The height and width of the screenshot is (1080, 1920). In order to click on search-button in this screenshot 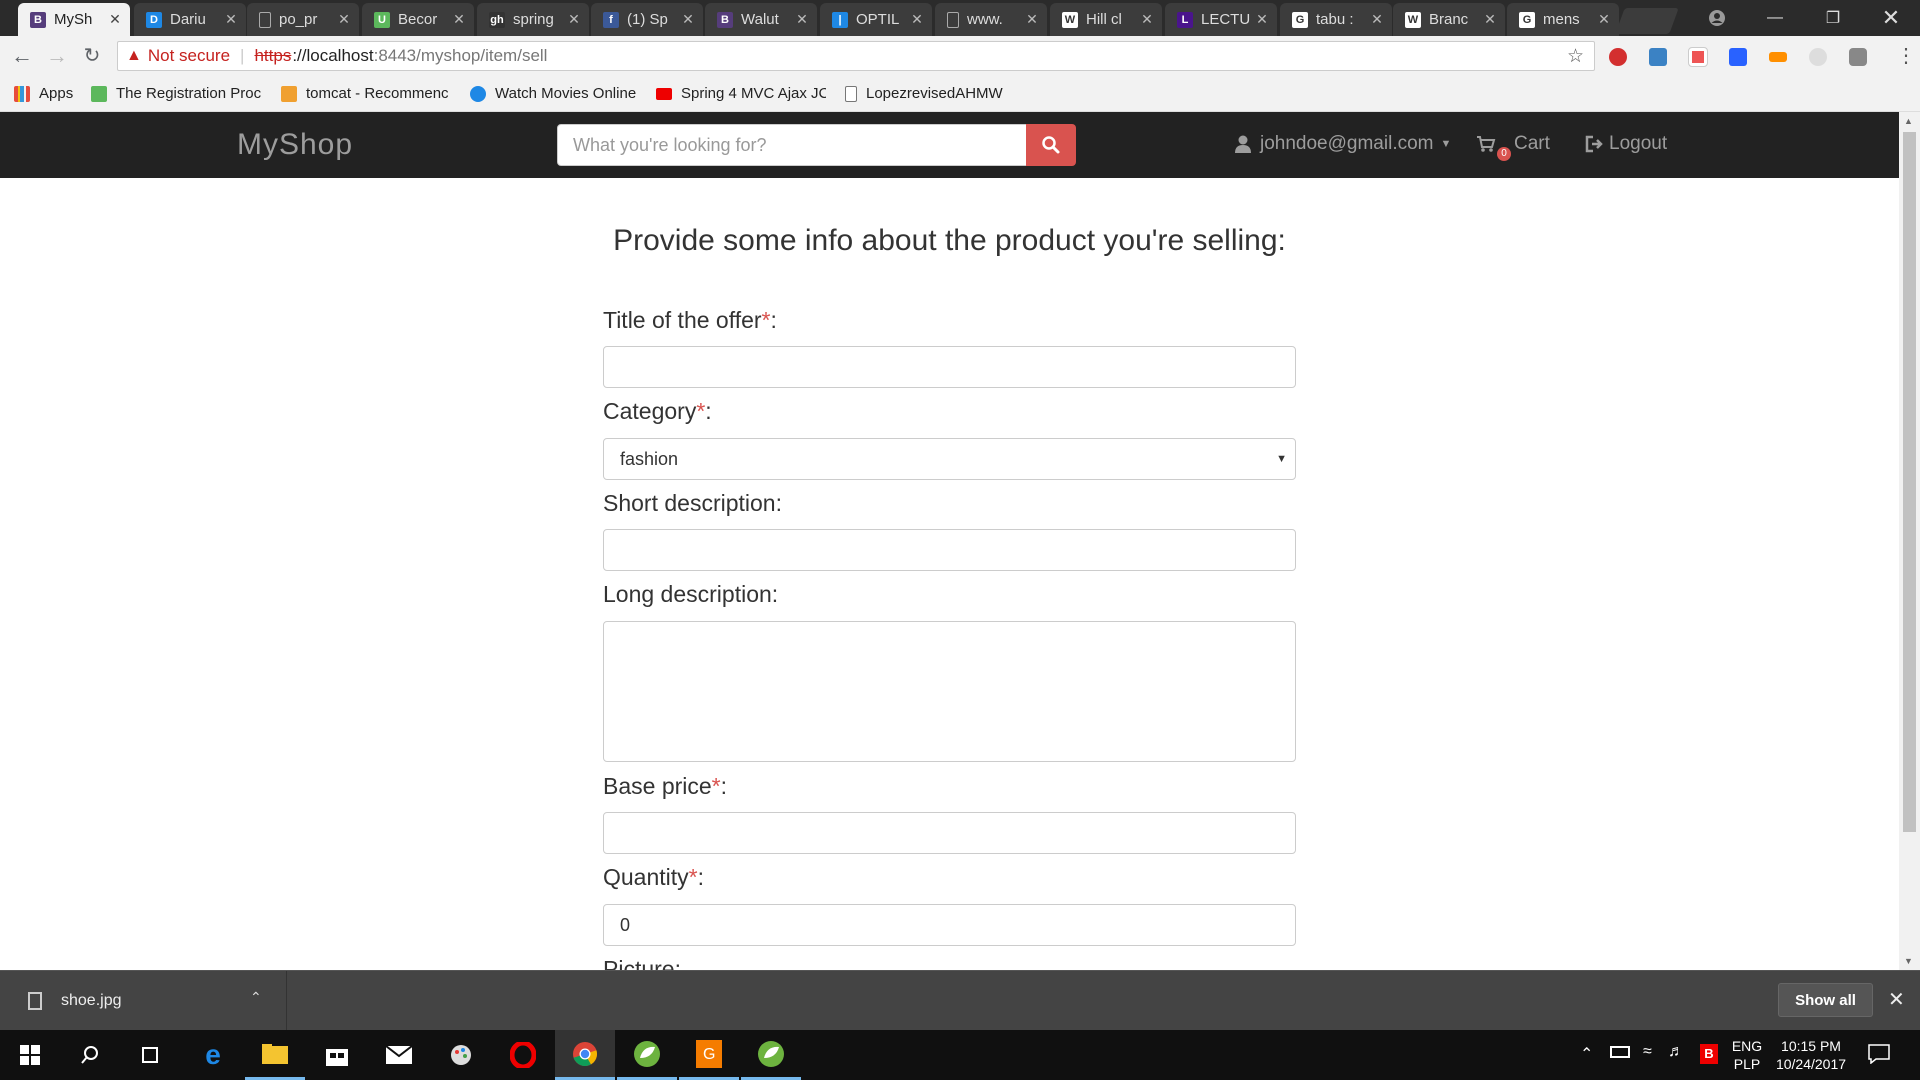, I will do `click(1051, 145)`.